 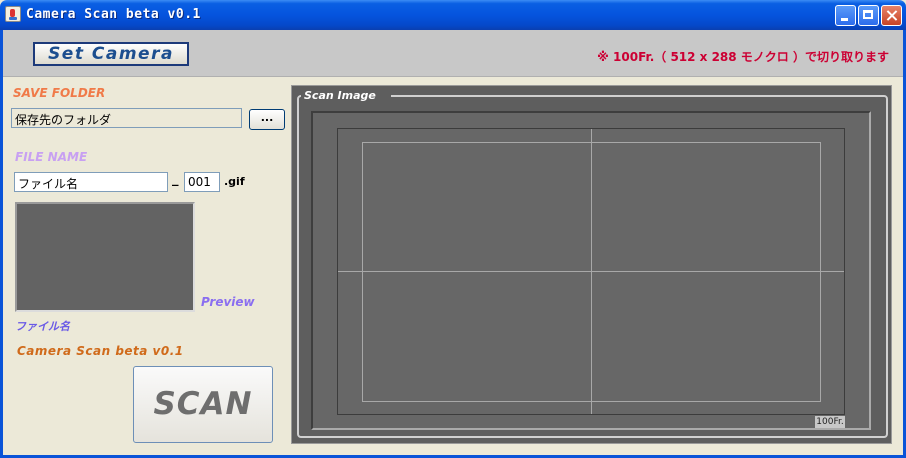 I want to click on preview-image, so click(x=105, y=257).